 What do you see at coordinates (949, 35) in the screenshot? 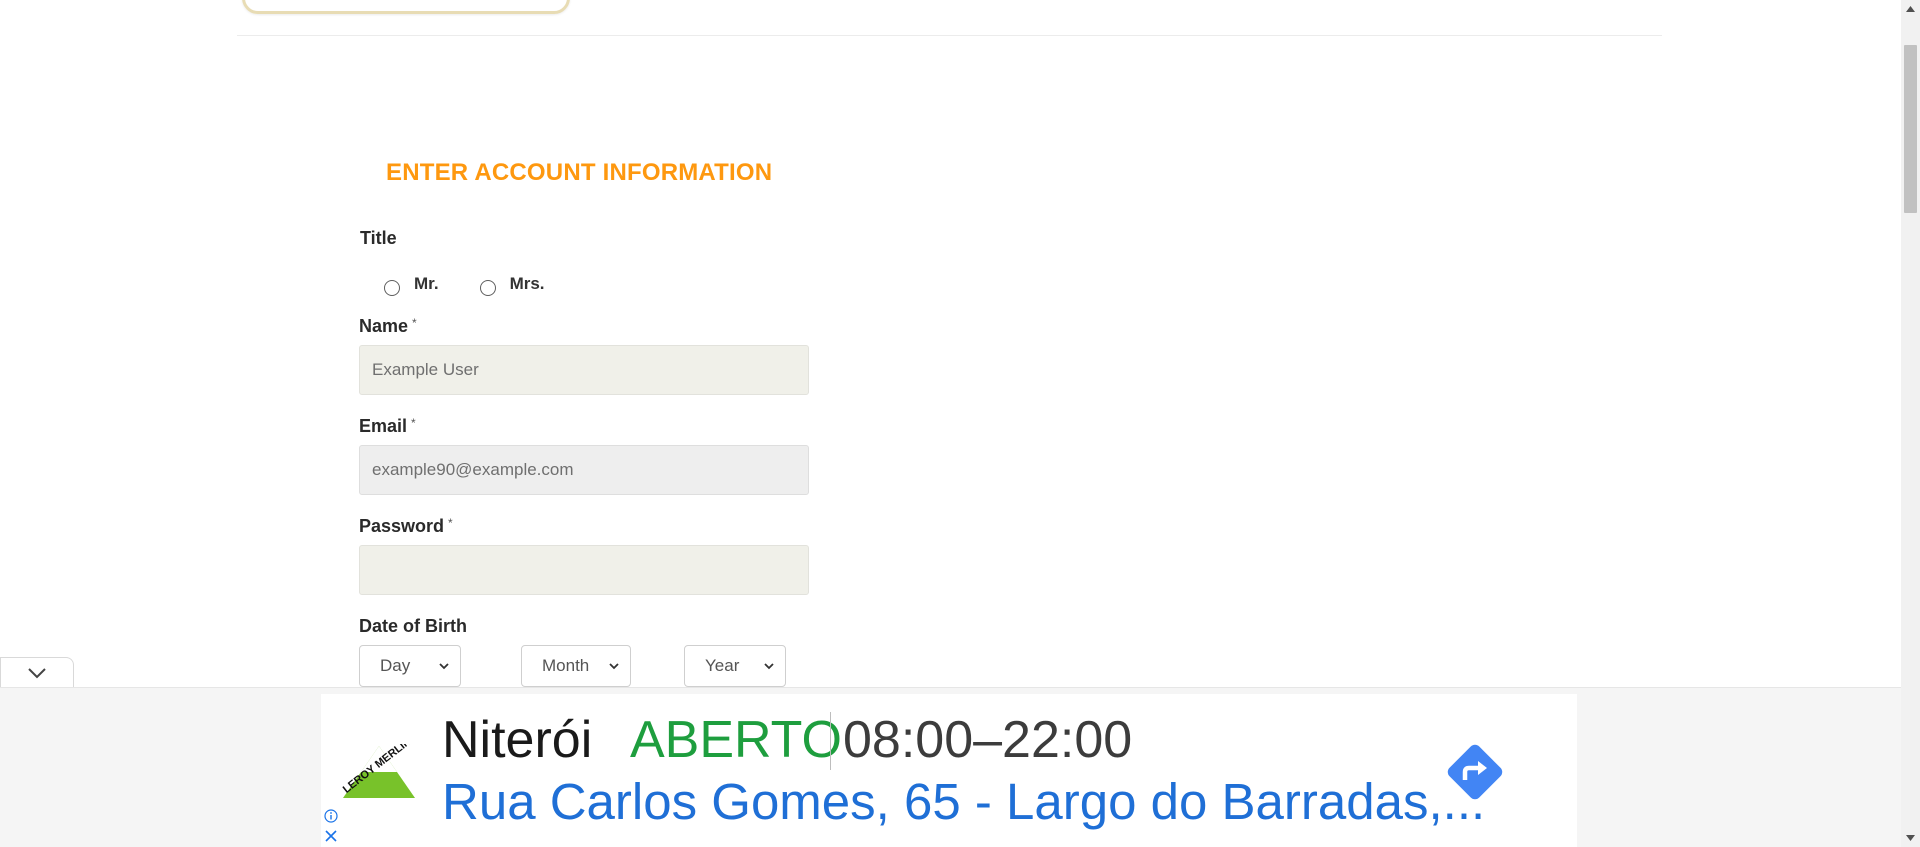
I see `header-divider` at bounding box center [949, 35].